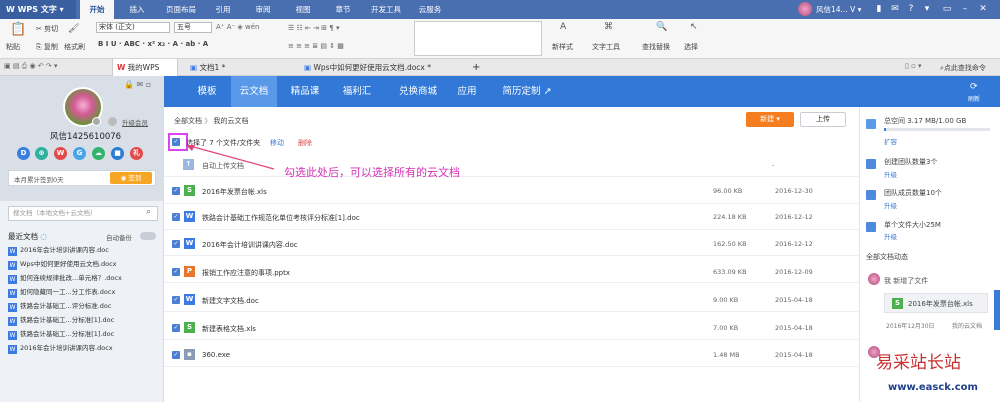 Image resolution: width=1000 pixels, height=402 pixels. Describe the element at coordinates (246, 273) in the screenshot. I see `file-name: 报销工作应注意的事项.pptx` at that location.